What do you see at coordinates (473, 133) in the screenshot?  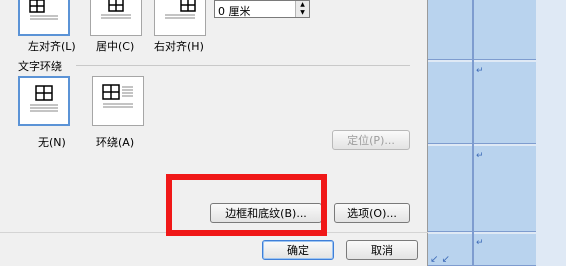 I see `table-gridline` at bounding box center [473, 133].